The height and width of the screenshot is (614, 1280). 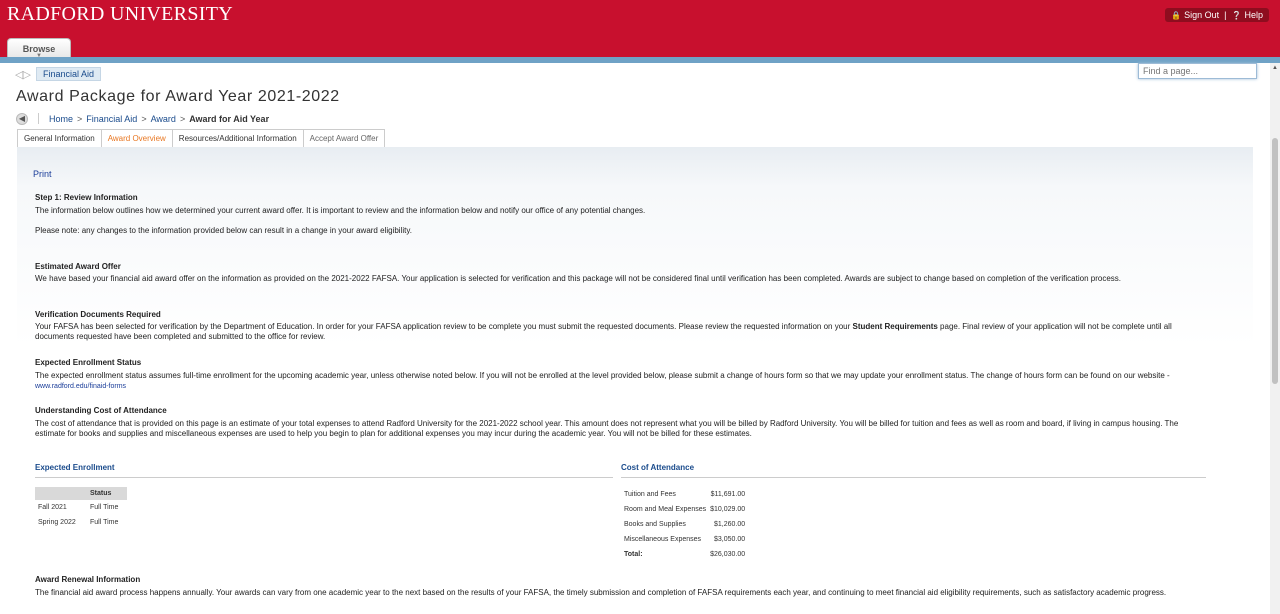 What do you see at coordinates (650, 494) in the screenshot?
I see `cost-label: Tuition and Fees` at bounding box center [650, 494].